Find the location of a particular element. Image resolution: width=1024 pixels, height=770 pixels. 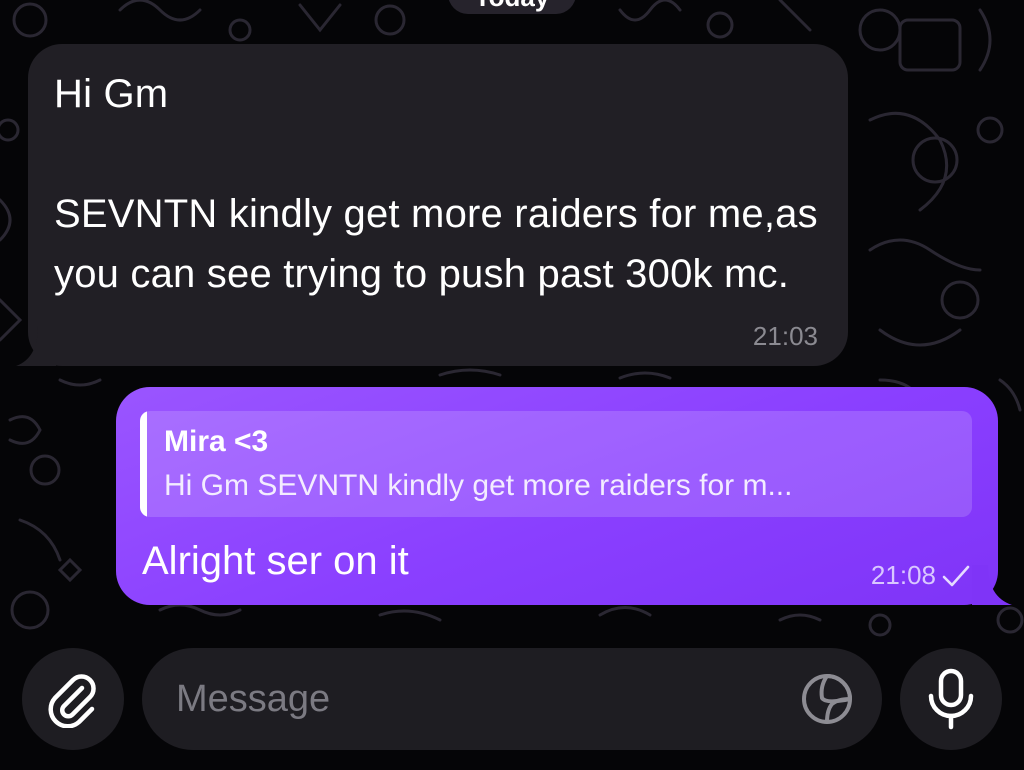

attach-button is located at coordinates (73, 699).